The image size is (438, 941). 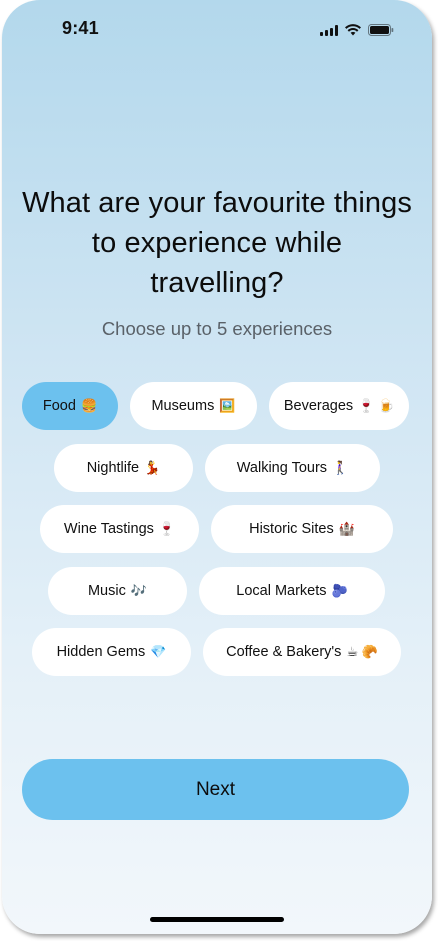 I want to click on chip-music: Music 🎶, so click(x=117, y=591).